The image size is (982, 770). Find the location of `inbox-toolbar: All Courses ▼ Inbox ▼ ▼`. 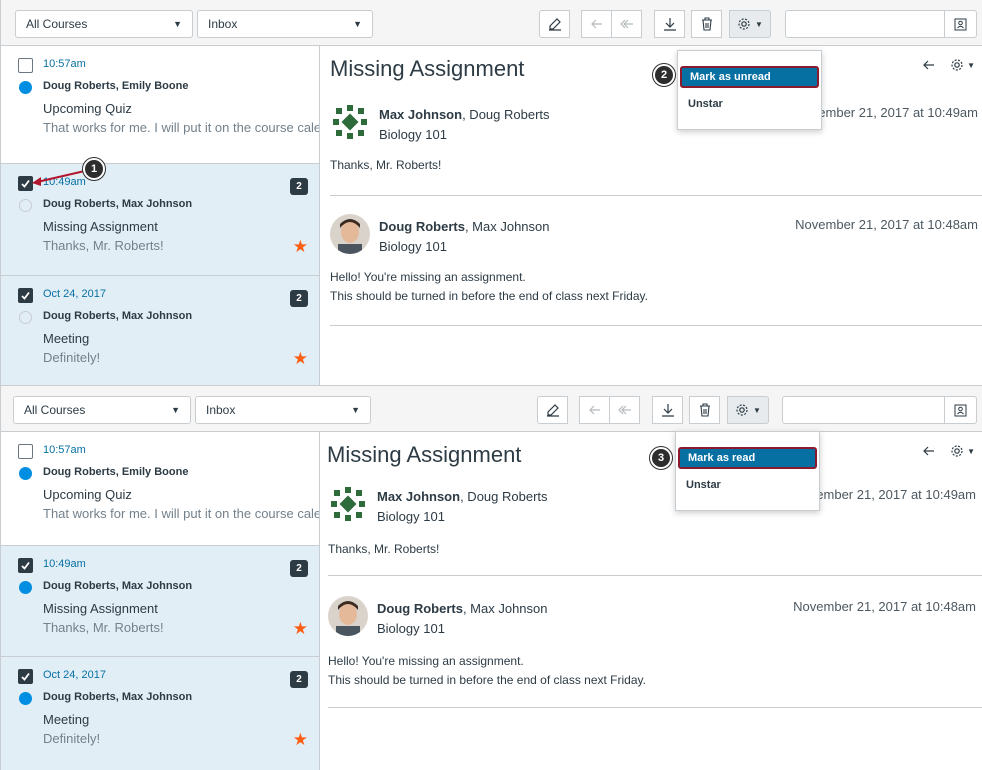

inbox-toolbar: All Courses ▼ Inbox ▼ ▼ is located at coordinates (491, 409).